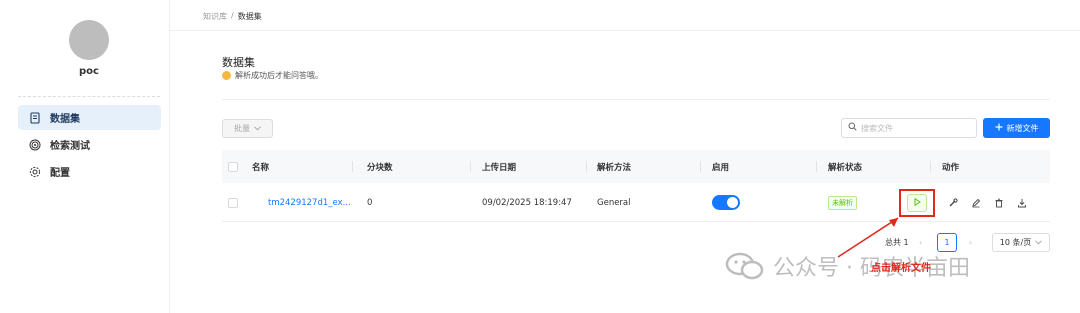 The image size is (1080, 313). I want to click on sidebar-item-label: 配置, so click(60, 173).